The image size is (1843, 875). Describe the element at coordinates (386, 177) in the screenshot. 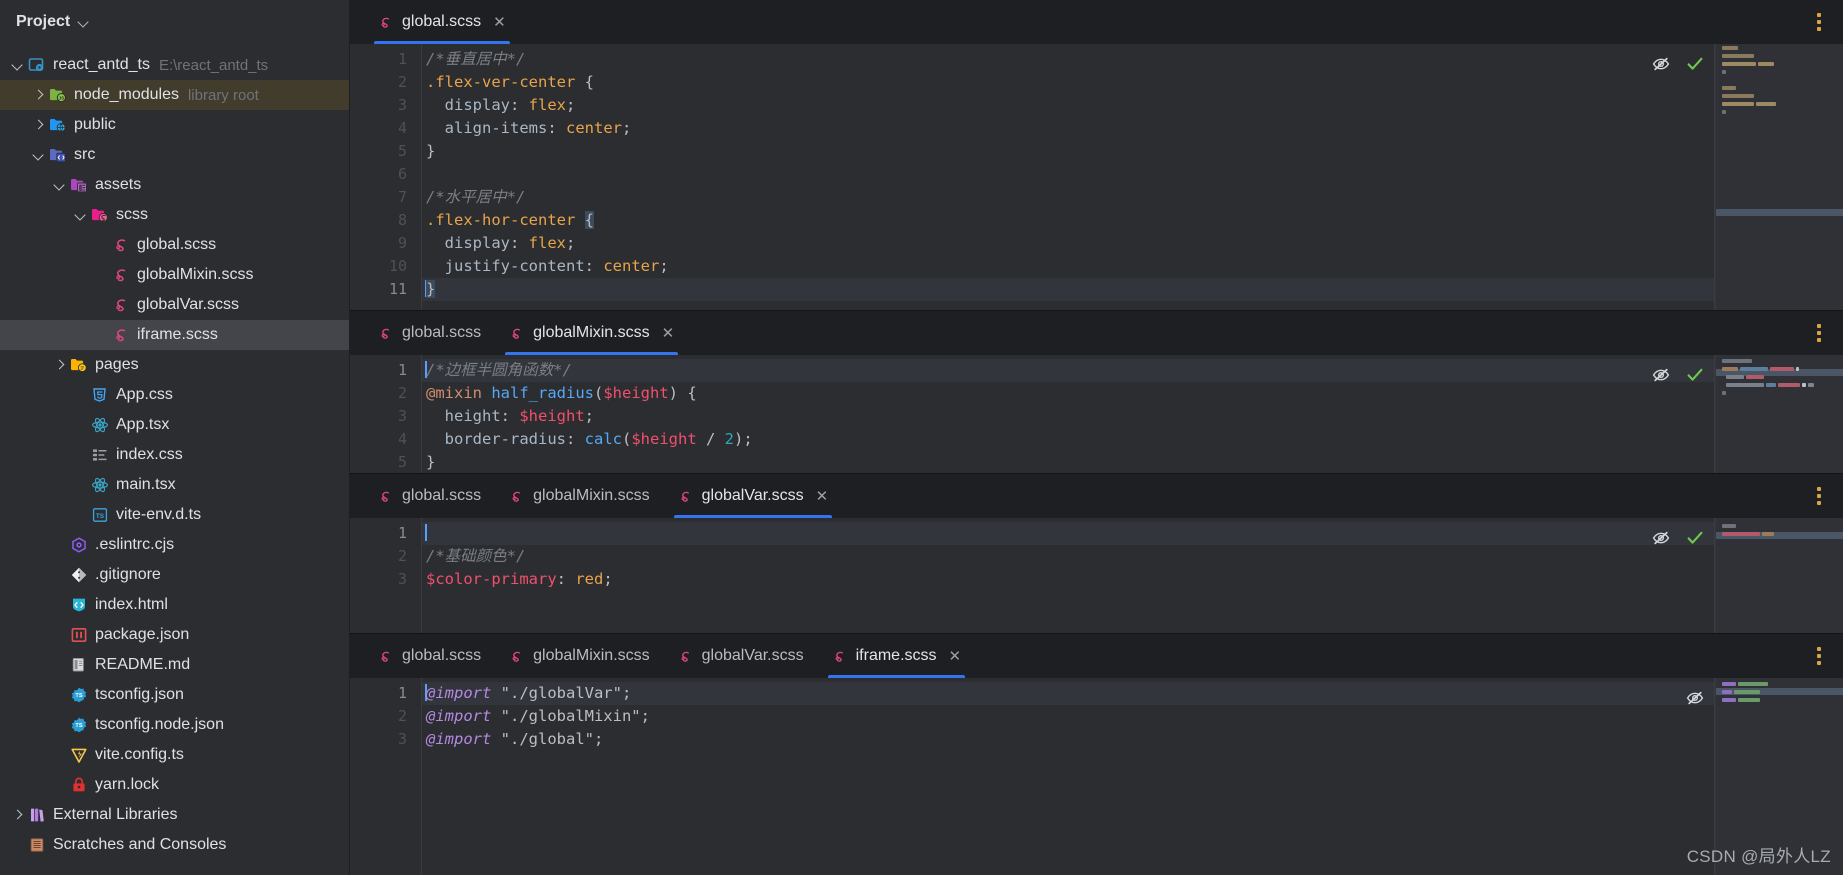

I see `line-number-gutter: 1 2 3 4 5 6 7 8 9 10 11` at that location.